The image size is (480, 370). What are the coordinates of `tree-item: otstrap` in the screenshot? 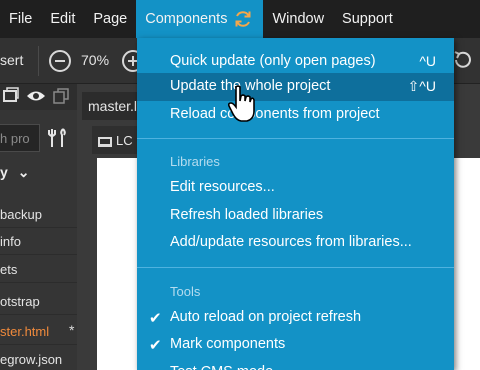 It's located at (38, 301).